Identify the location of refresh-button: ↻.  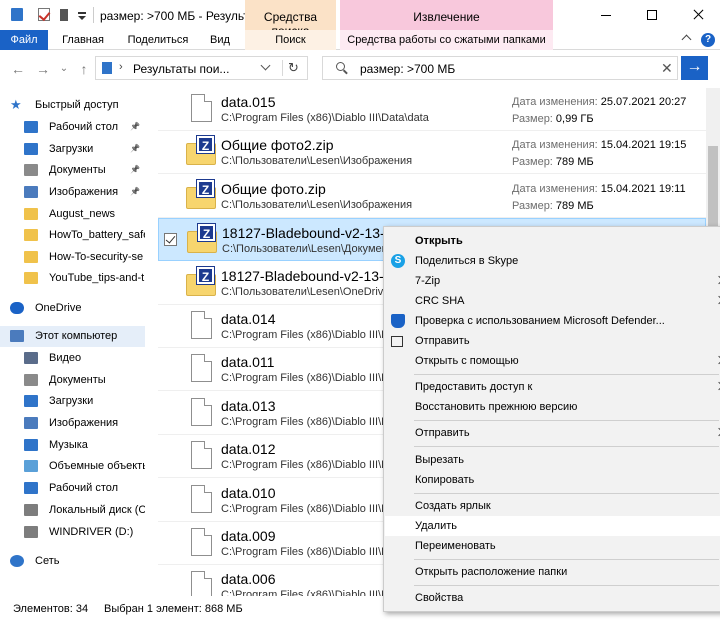
(293, 68).